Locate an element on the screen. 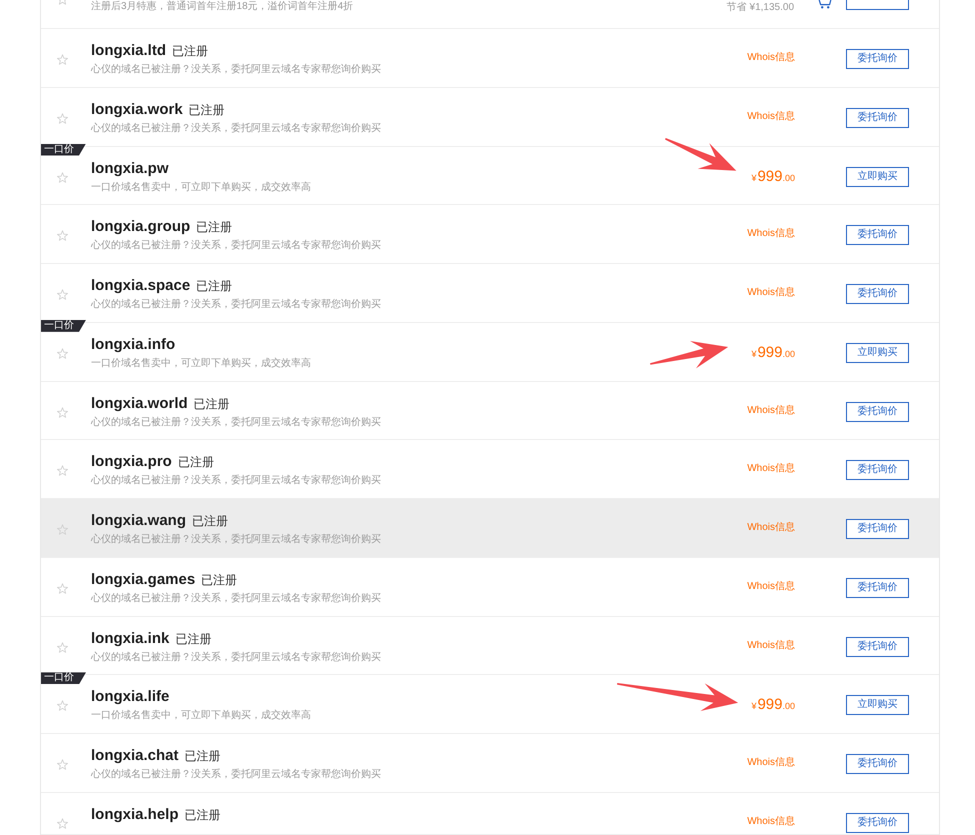 Image resolution: width=975 pixels, height=835 pixels. domain-name: longxia.space is located at coordinates (140, 286).